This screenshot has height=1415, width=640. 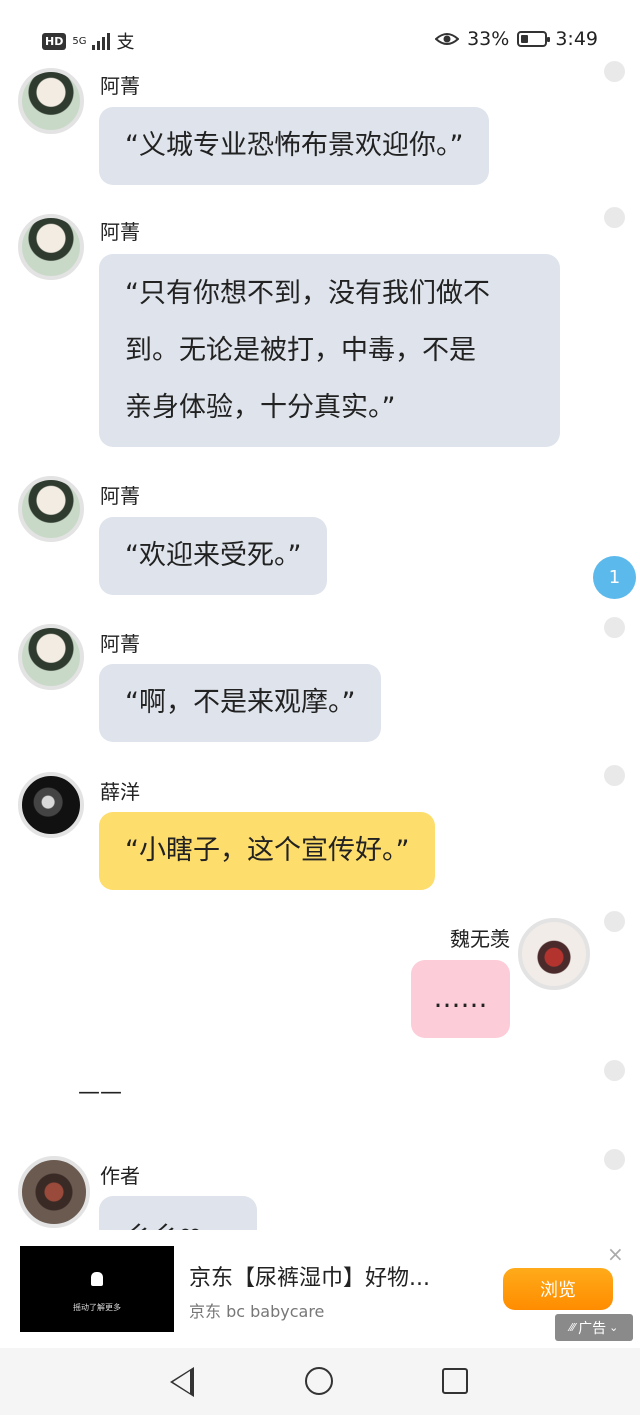 I want to click on payment-icon: 支, so click(x=125, y=42).